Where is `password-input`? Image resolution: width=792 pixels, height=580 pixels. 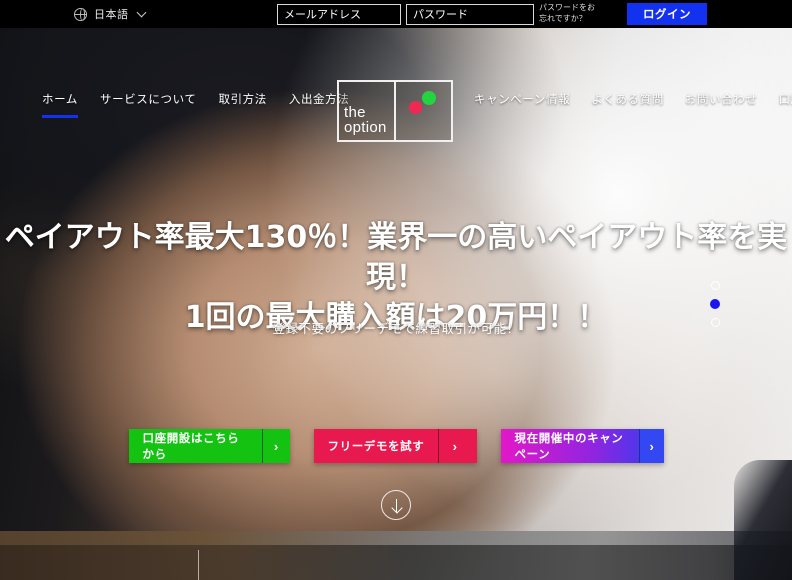
password-input is located at coordinates (470, 14).